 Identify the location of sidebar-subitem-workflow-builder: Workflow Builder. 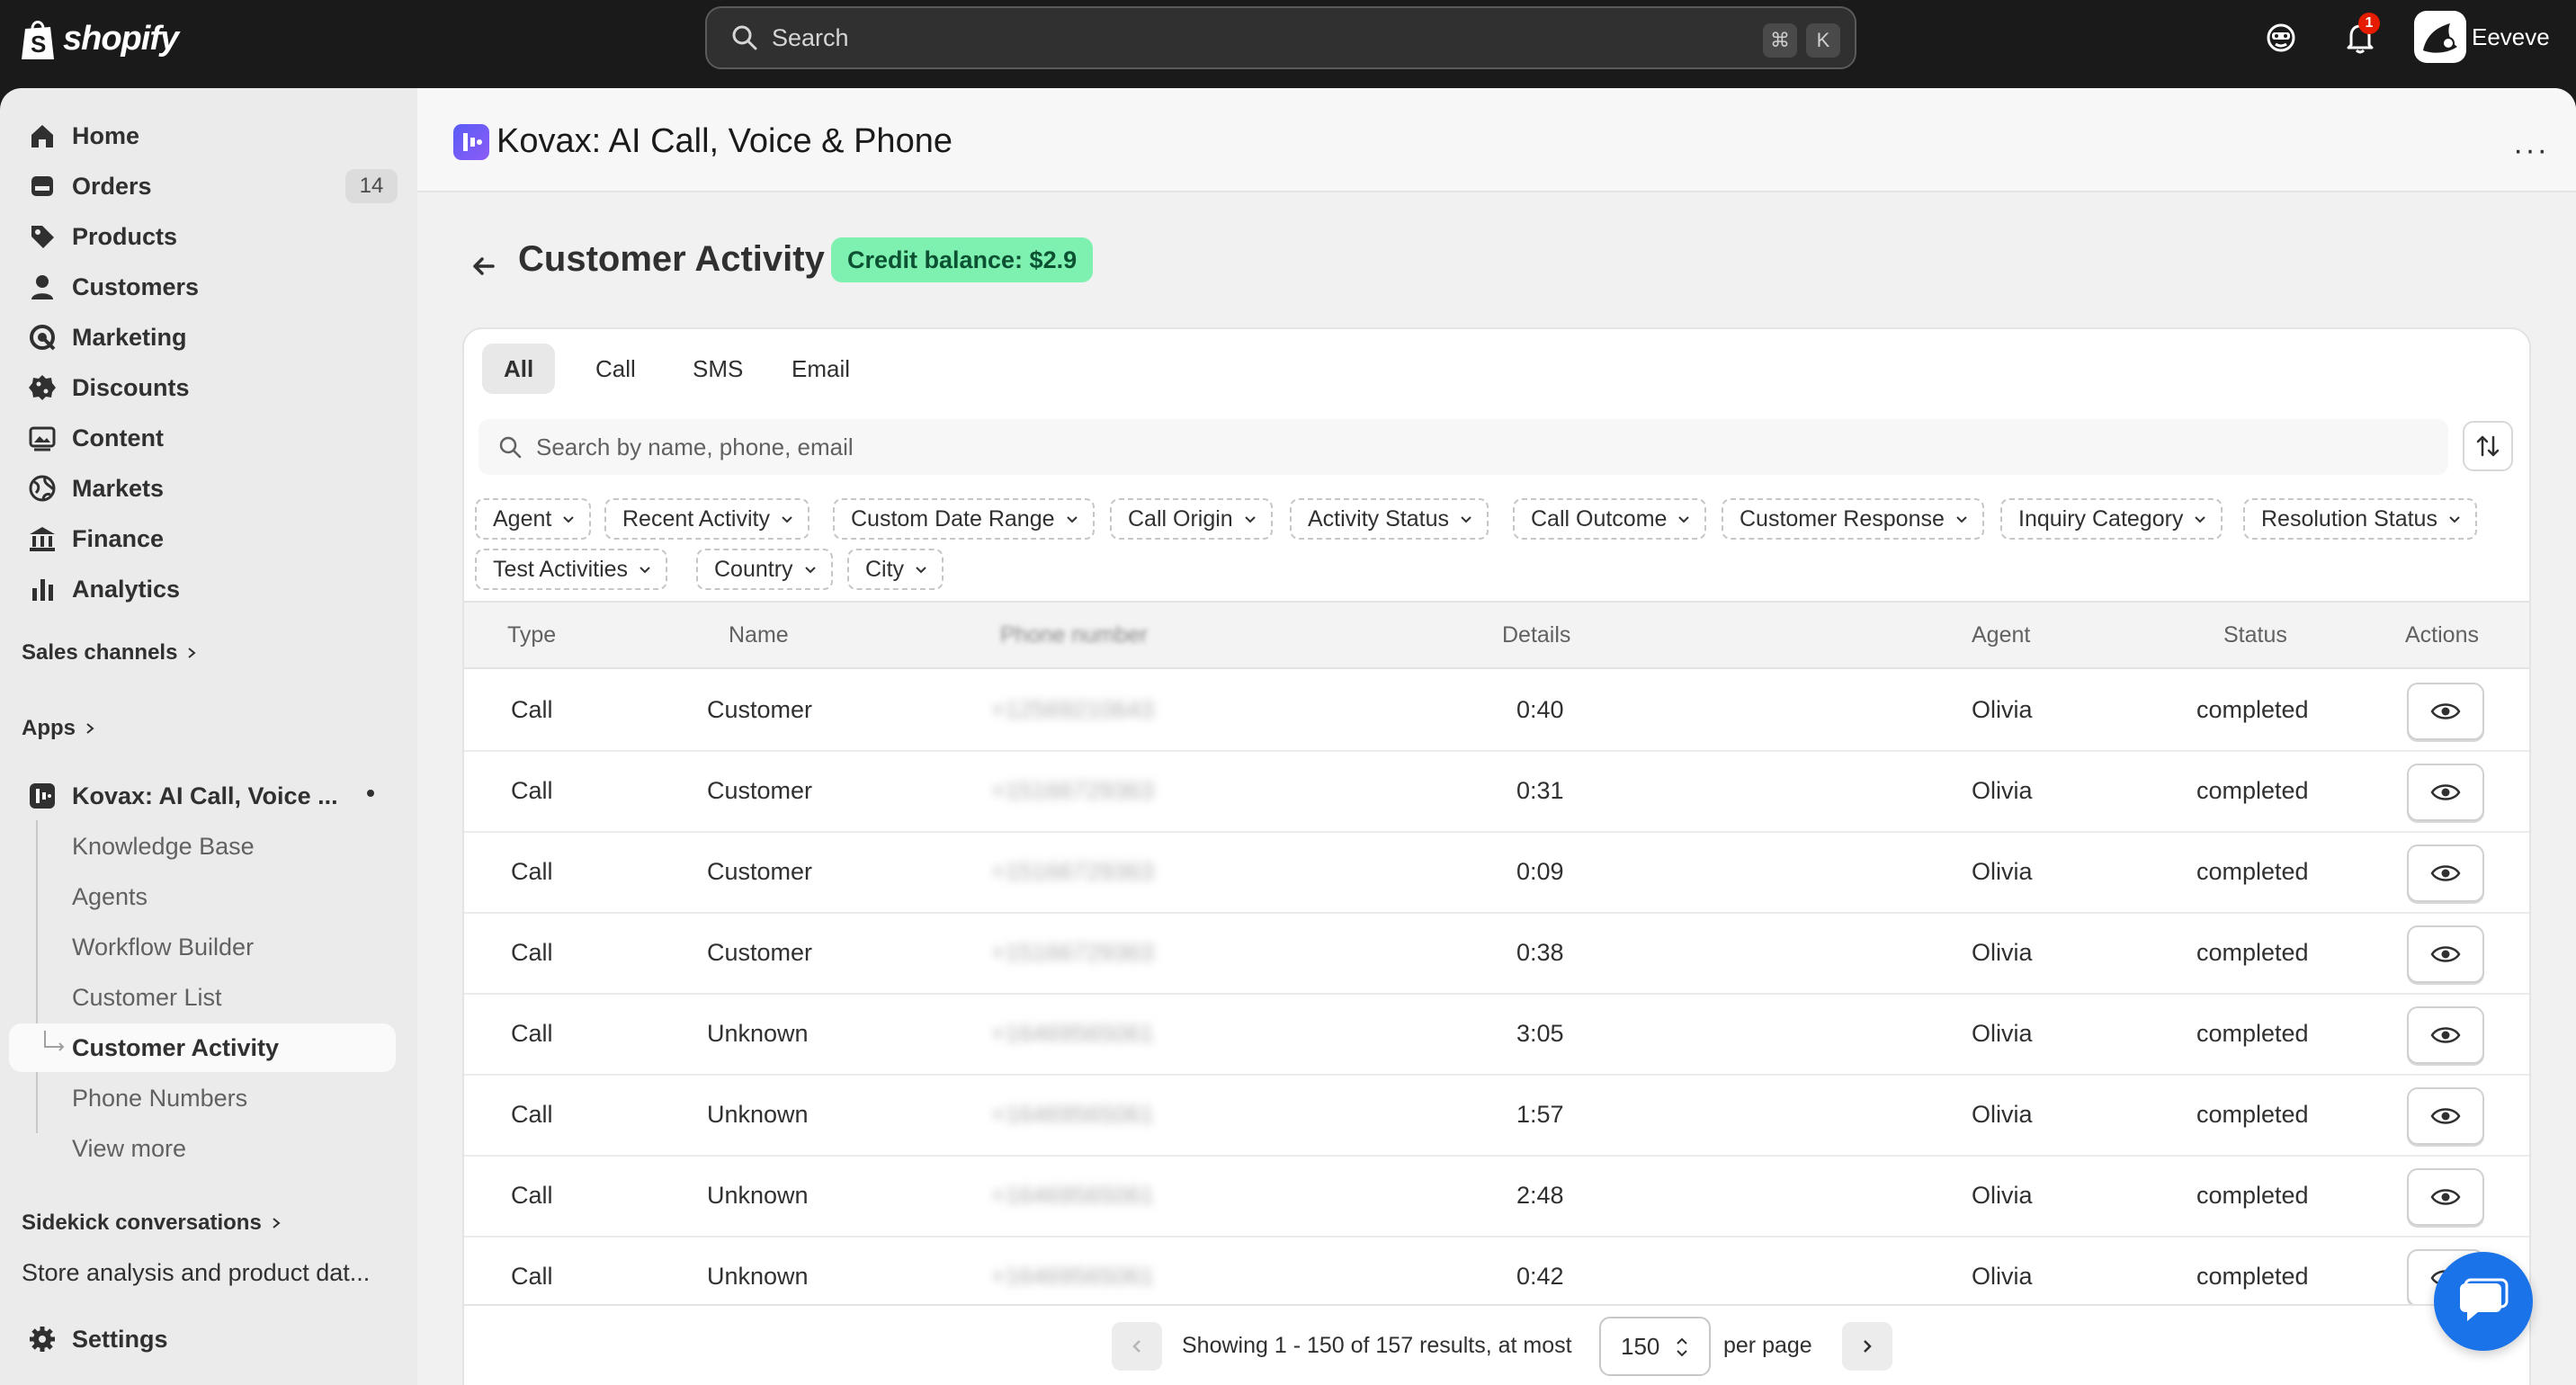
(202, 947).